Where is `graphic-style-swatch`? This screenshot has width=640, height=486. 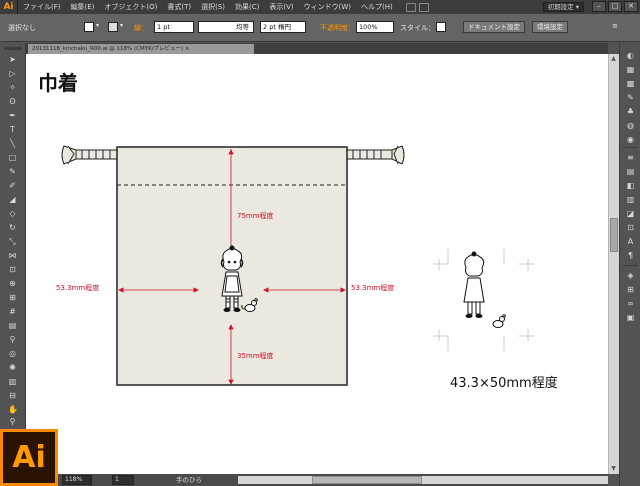
graphic-style-swatch is located at coordinates (441, 27).